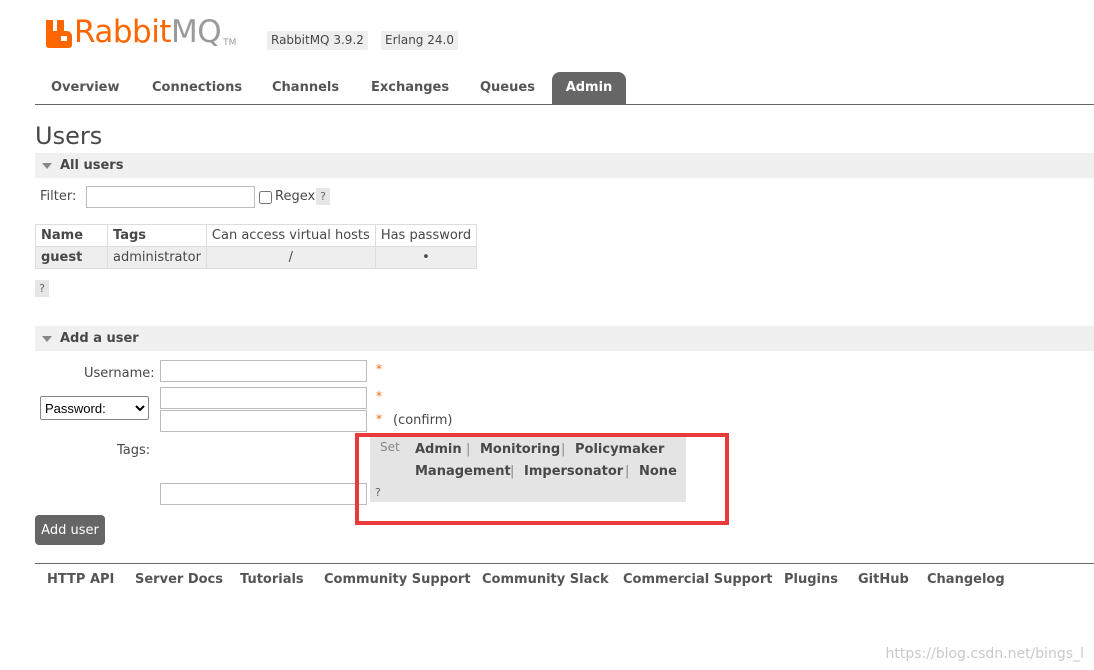 Image resolution: width=1094 pixels, height=670 pixels. What do you see at coordinates (170, 197) in the screenshot?
I see `filter-input` at bounding box center [170, 197].